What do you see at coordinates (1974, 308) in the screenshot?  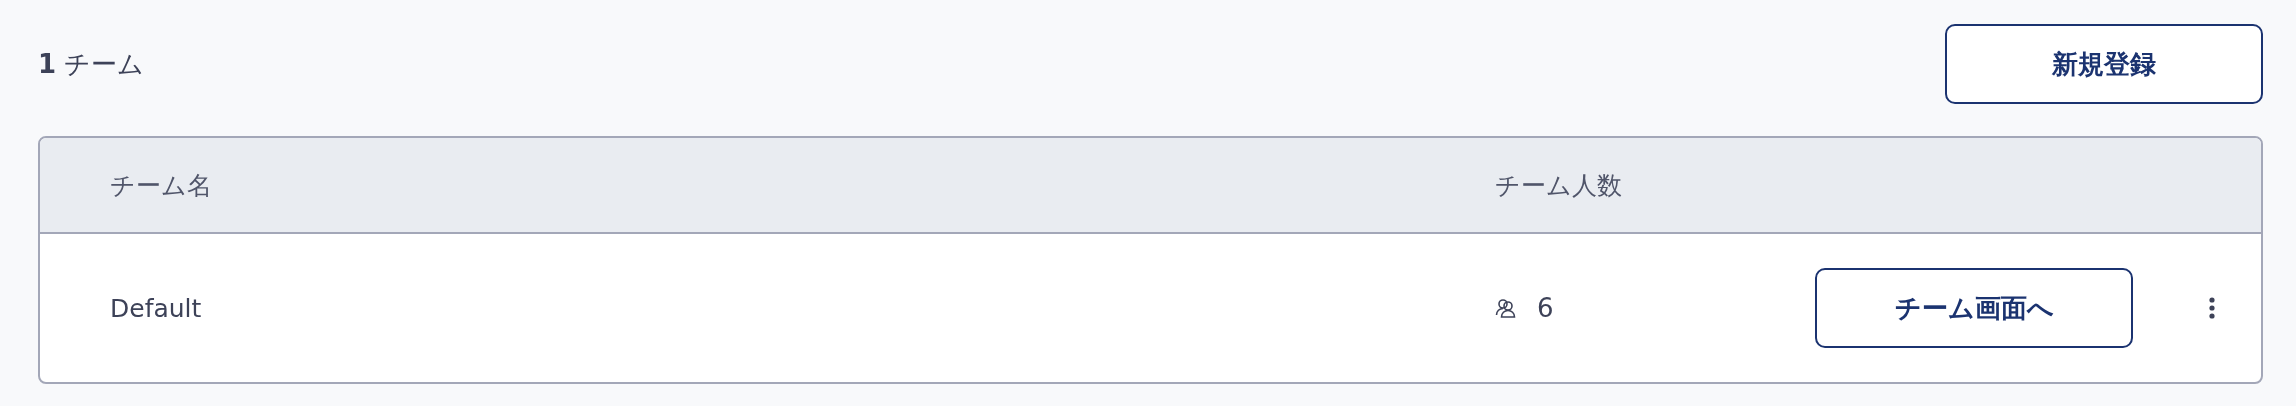 I see `team-screen-button: チーム画面へ` at bounding box center [1974, 308].